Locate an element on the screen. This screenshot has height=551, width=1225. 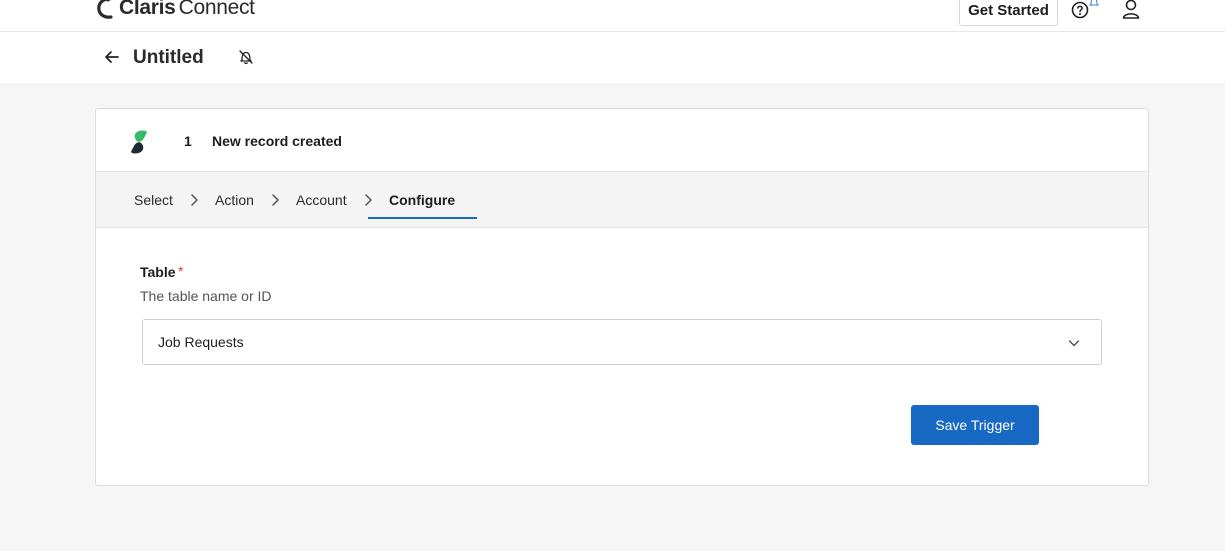
app-logo-icon is located at coordinates (139, 142).